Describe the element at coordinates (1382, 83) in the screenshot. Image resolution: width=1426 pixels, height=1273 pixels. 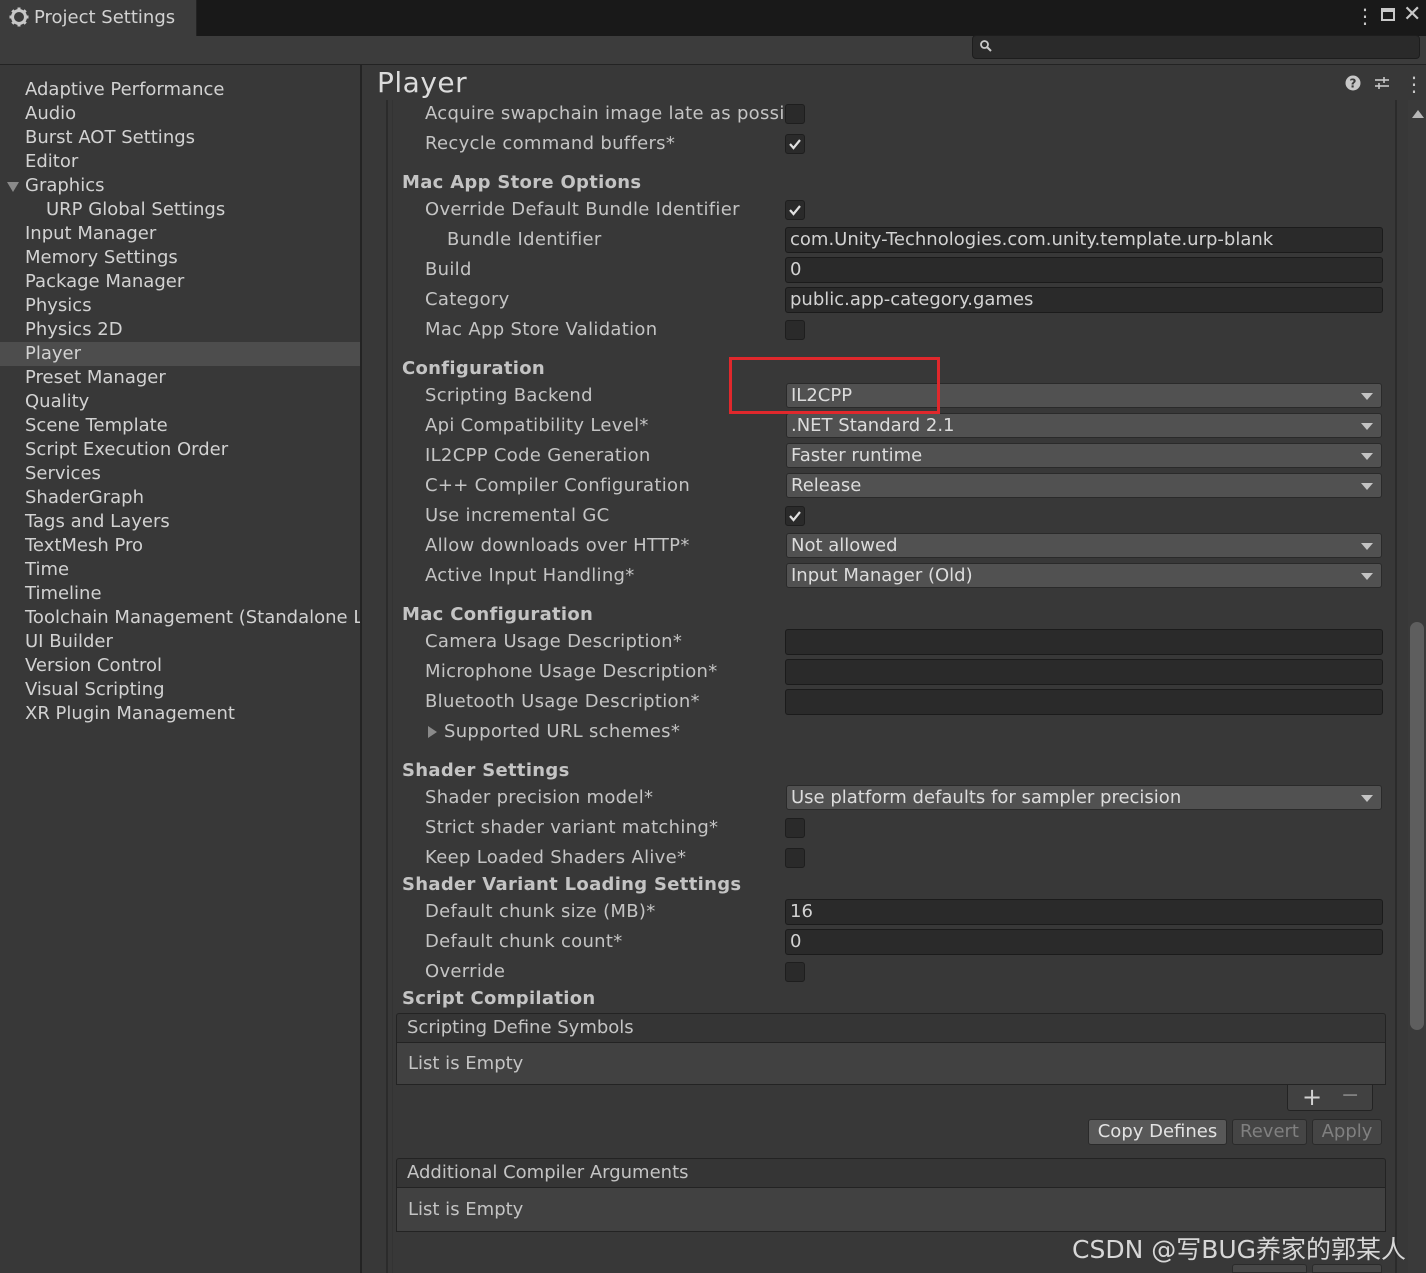
I see `preset-sliders-icon` at that location.